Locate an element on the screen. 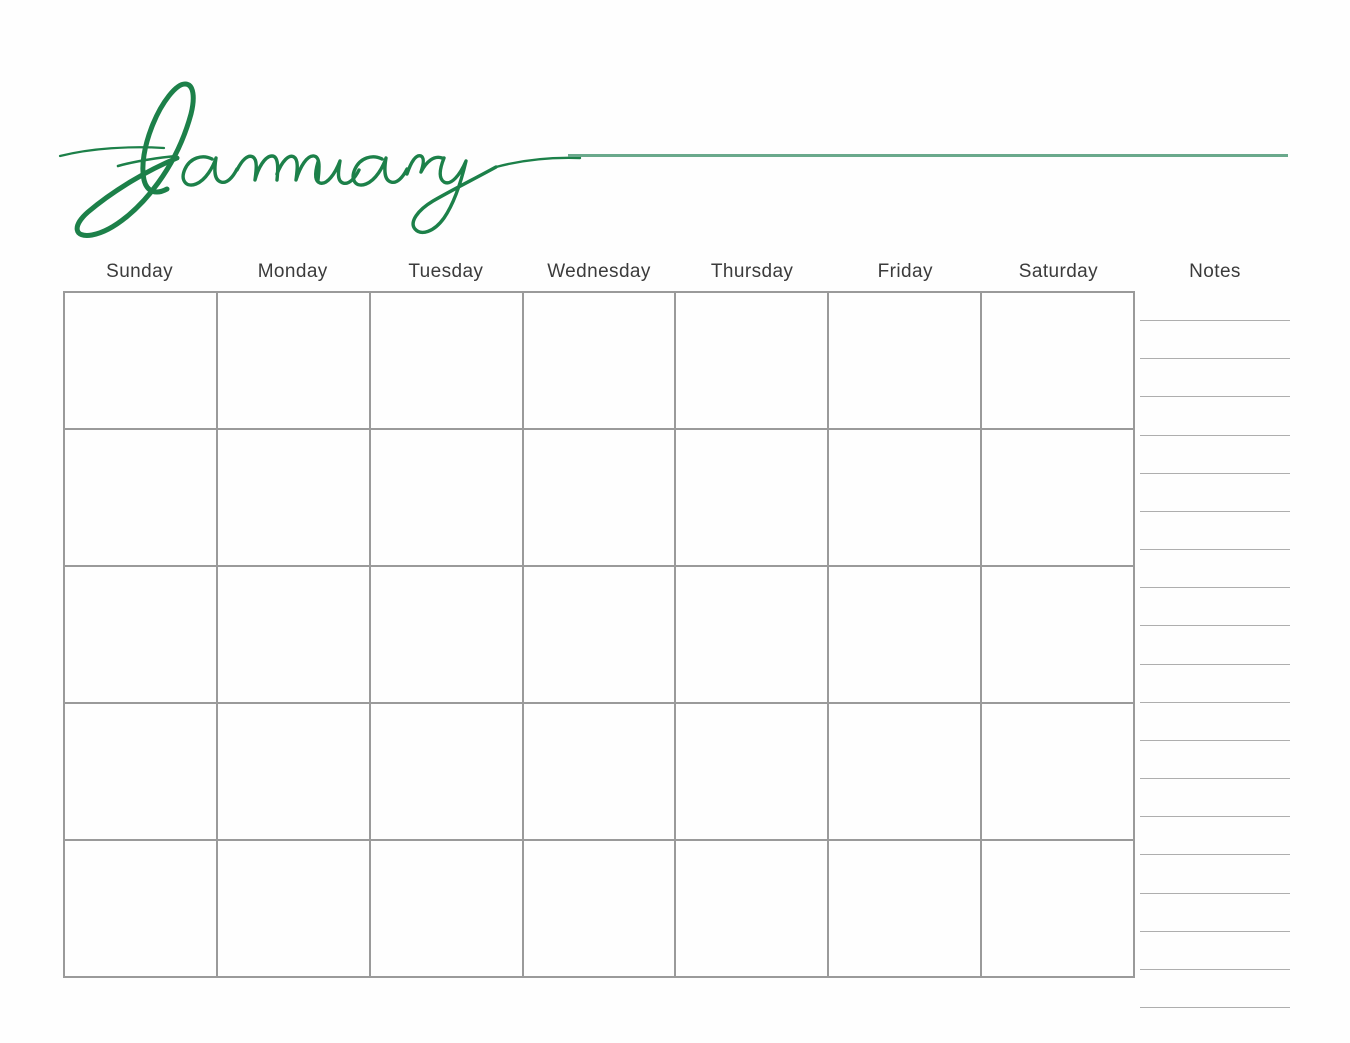 Image resolution: width=1350 pixels, height=1043 pixels. notes-header-label: Notes is located at coordinates (1215, 271).